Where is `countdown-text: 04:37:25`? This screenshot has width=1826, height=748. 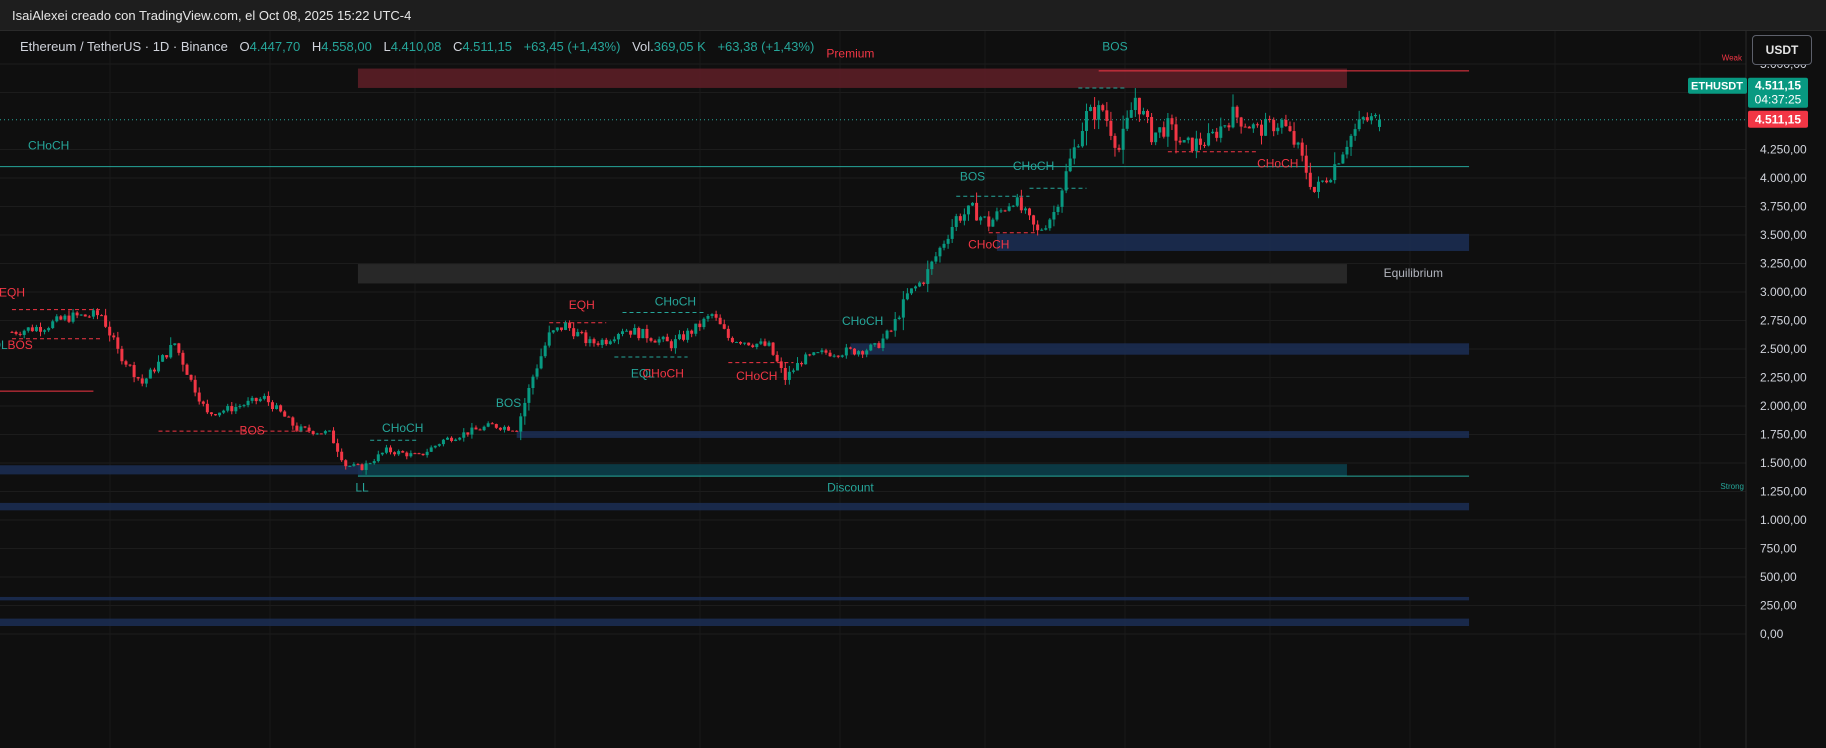 countdown-text: 04:37:25 is located at coordinates (1778, 100).